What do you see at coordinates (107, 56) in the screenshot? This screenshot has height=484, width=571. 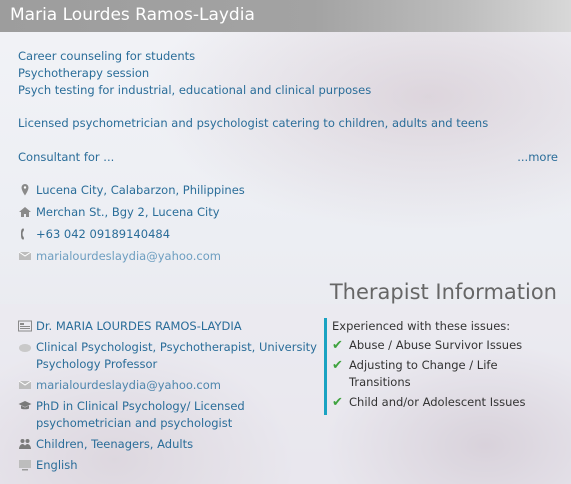 I see `service-item: Career counseling for students` at bounding box center [107, 56].